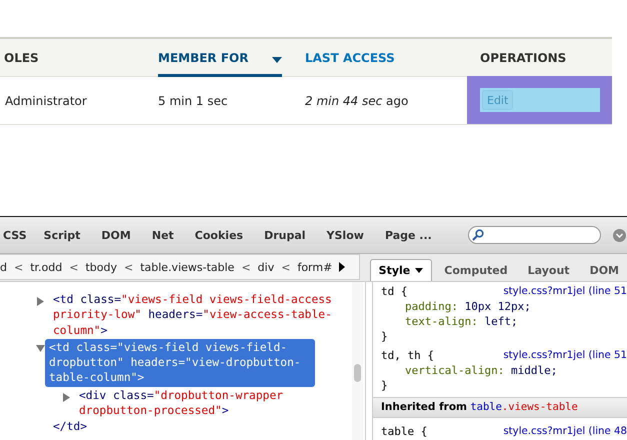 This screenshot has width=627, height=440. Describe the element at coordinates (500, 407) in the screenshot. I see `inherited-header: Inherited from table.views-table` at that location.